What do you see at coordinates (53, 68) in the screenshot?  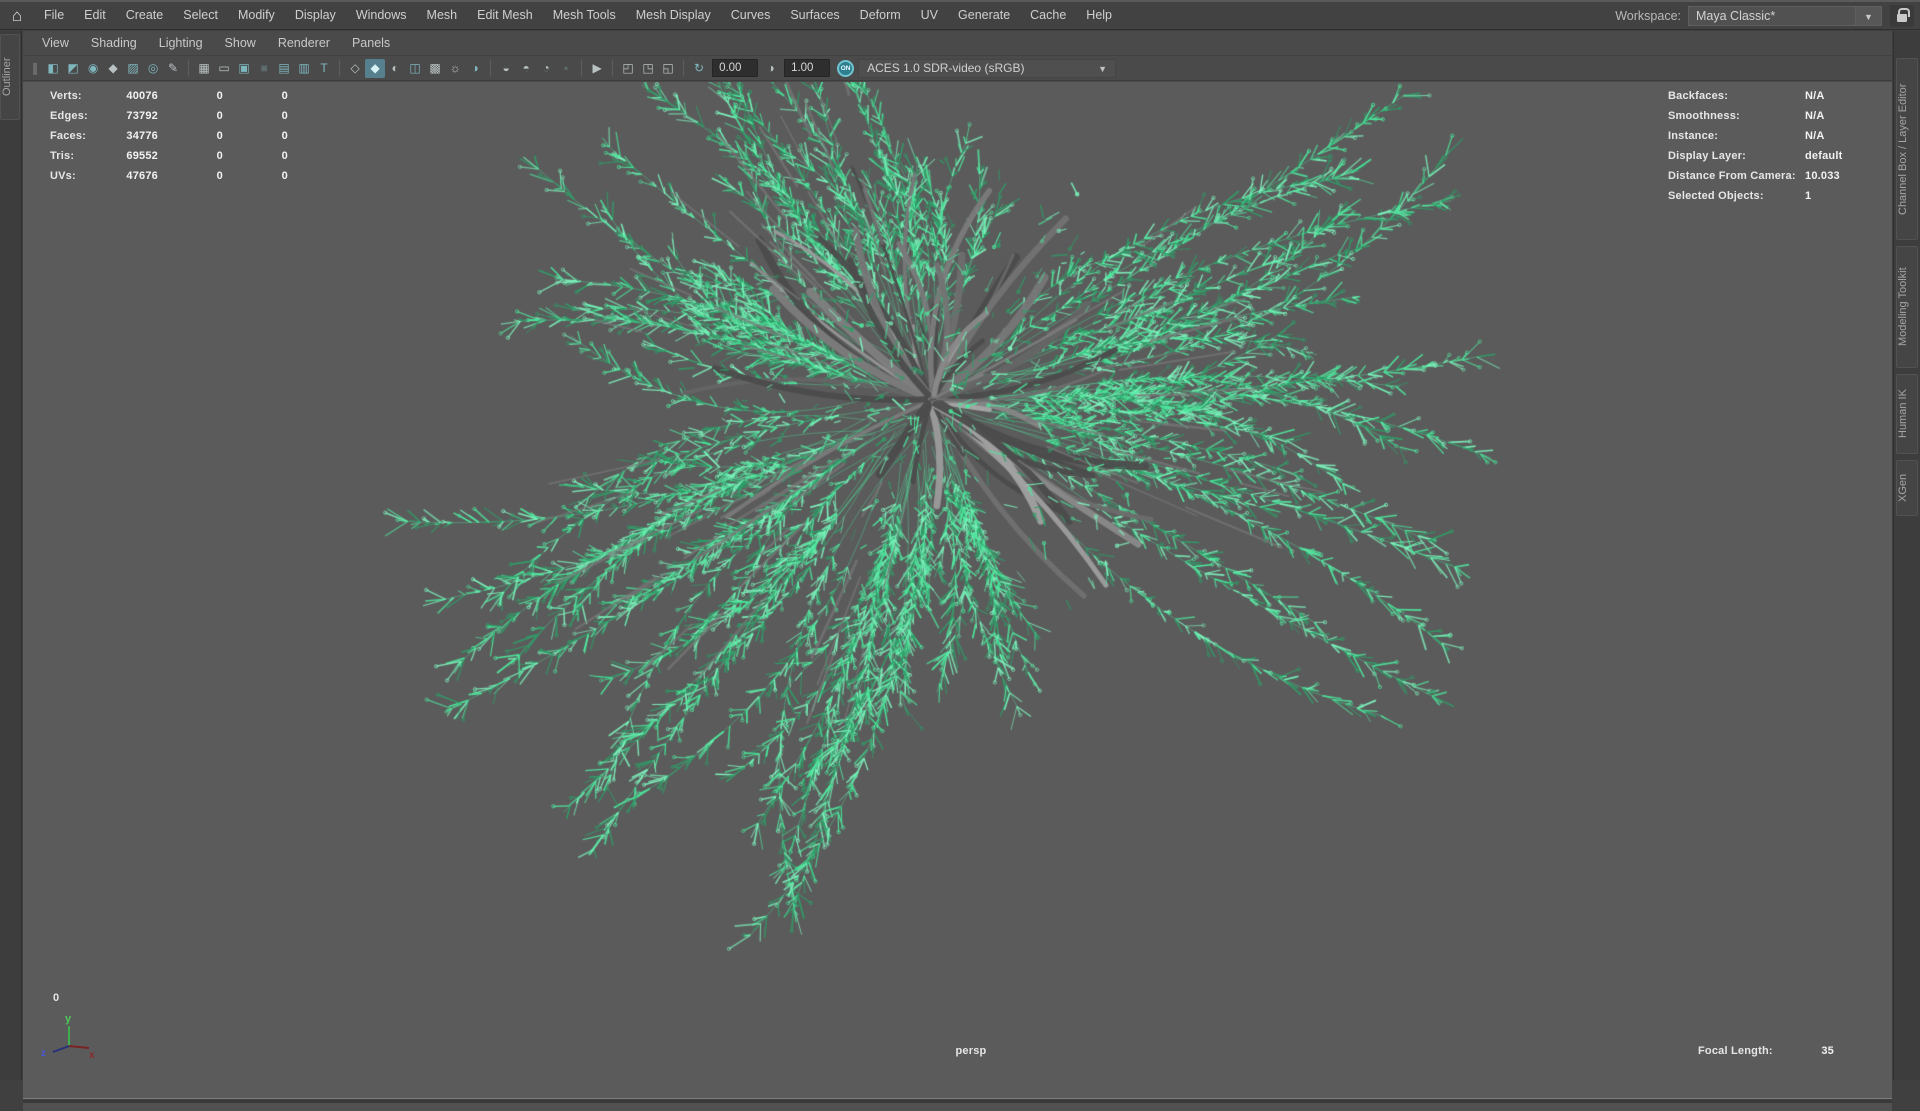 I see `select-camera-icon: ◧` at bounding box center [53, 68].